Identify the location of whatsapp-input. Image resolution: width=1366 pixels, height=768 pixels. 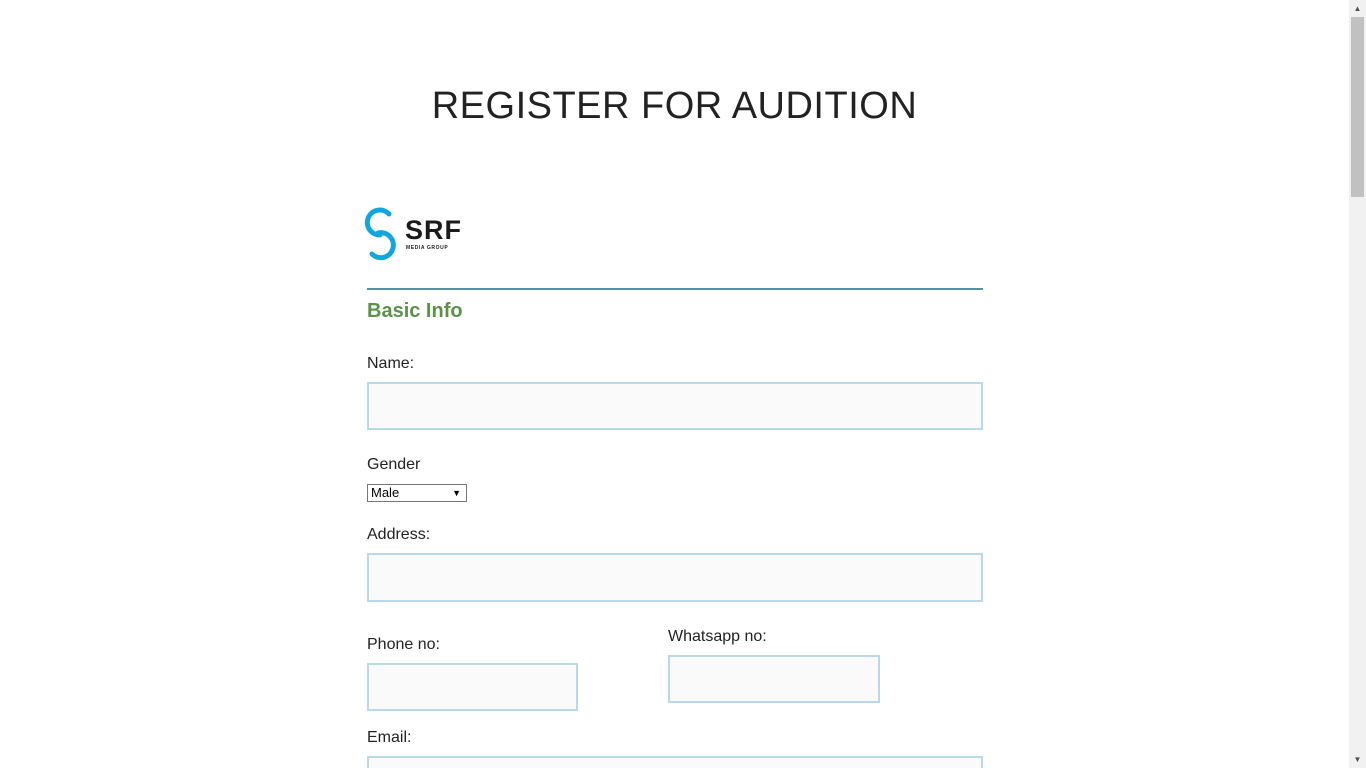
(774, 679).